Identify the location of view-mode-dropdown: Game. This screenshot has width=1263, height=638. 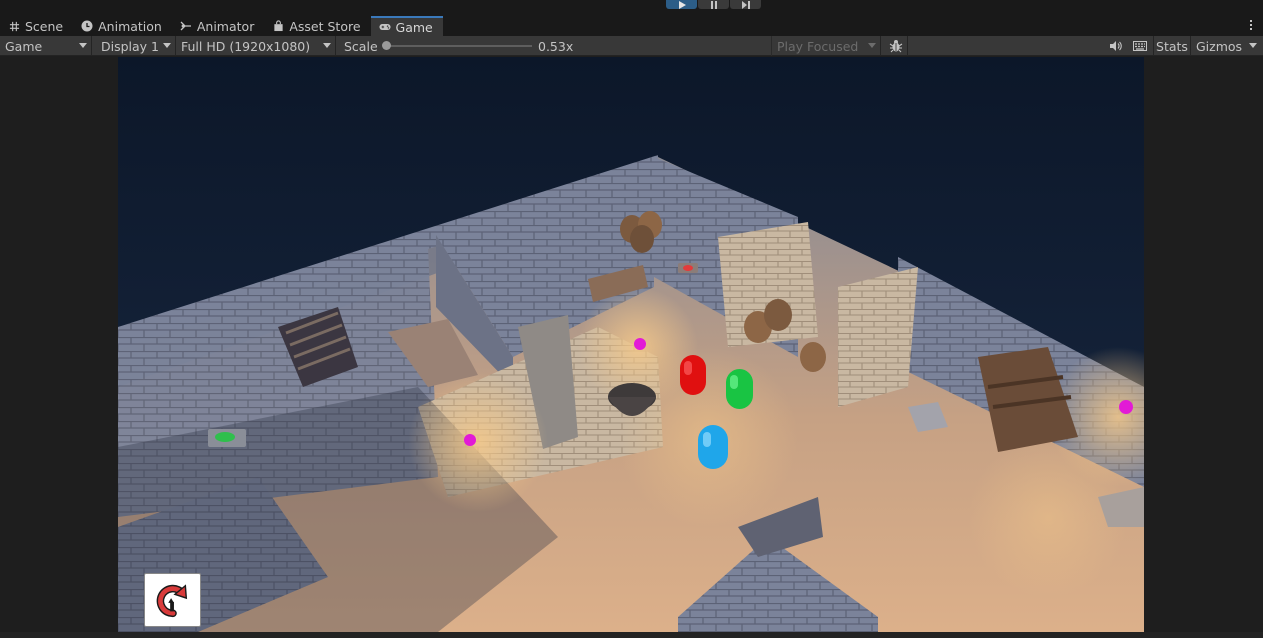
(46, 46).